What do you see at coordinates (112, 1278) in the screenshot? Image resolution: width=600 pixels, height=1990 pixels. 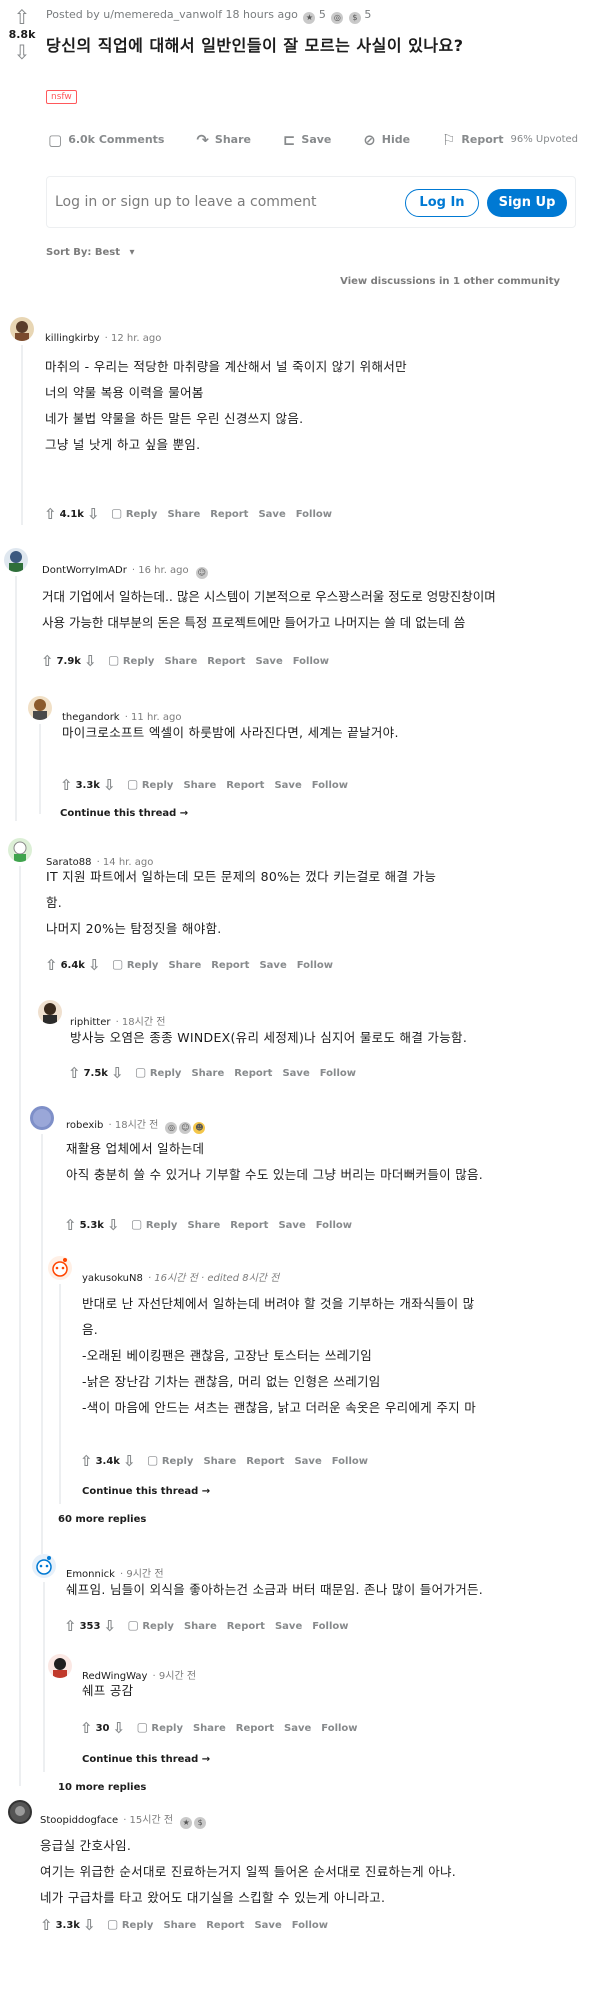 I see `username: yakusokuN8` at bounding box center [112, 1278].